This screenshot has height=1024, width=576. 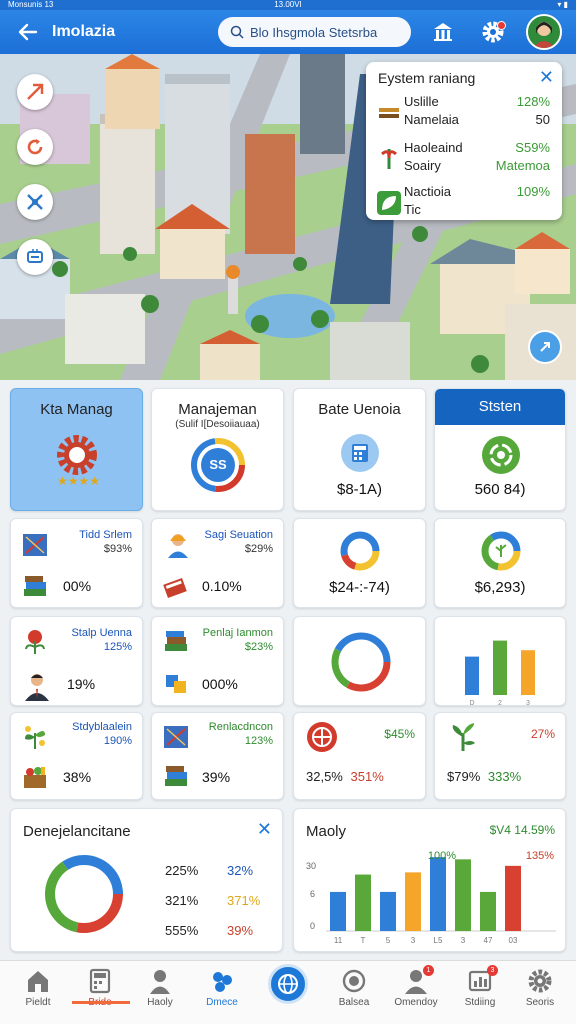 I want to click on chart-annotation: 100%, so click(x=442, y=856).